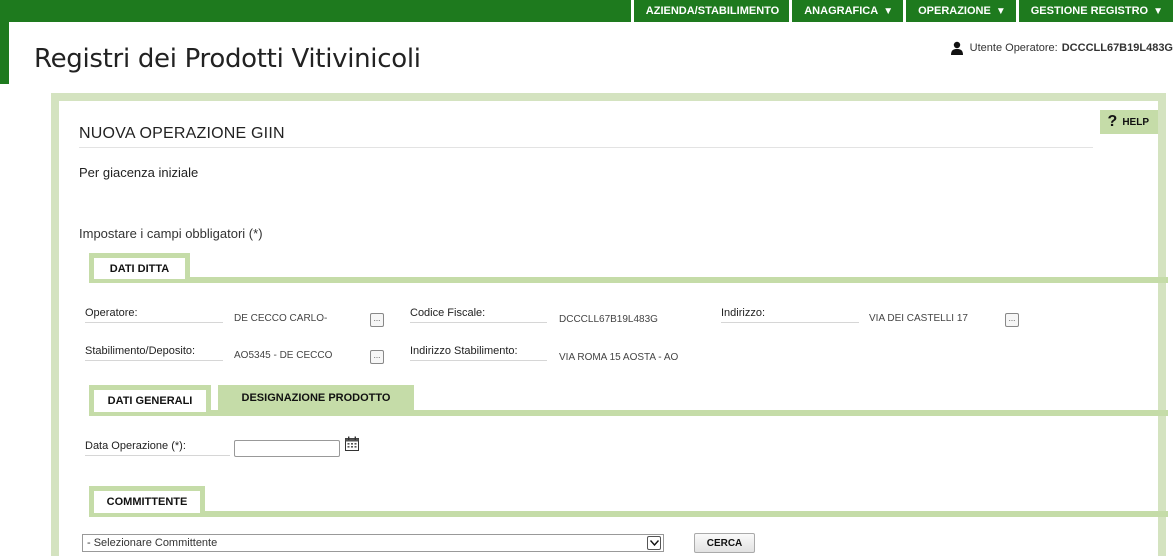  Describe the element at coordinates (154, 353) in the screenshot. I see `stabilimento-label: Stabilimento/Deposito:` at that location.